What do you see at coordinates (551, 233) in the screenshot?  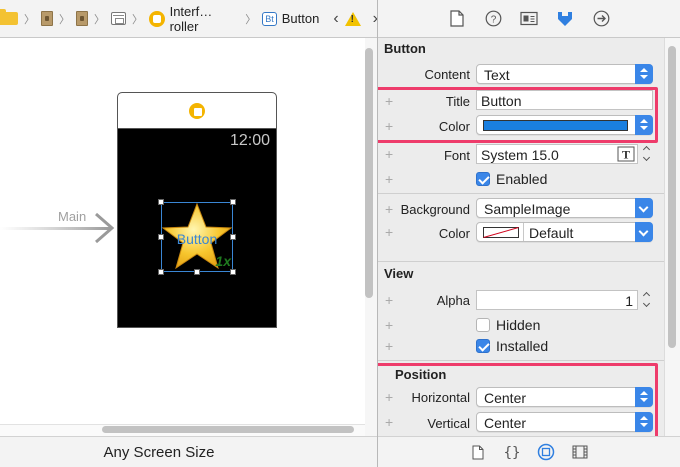 I see `background-color-value: Default` at bounding box center [551, 233].